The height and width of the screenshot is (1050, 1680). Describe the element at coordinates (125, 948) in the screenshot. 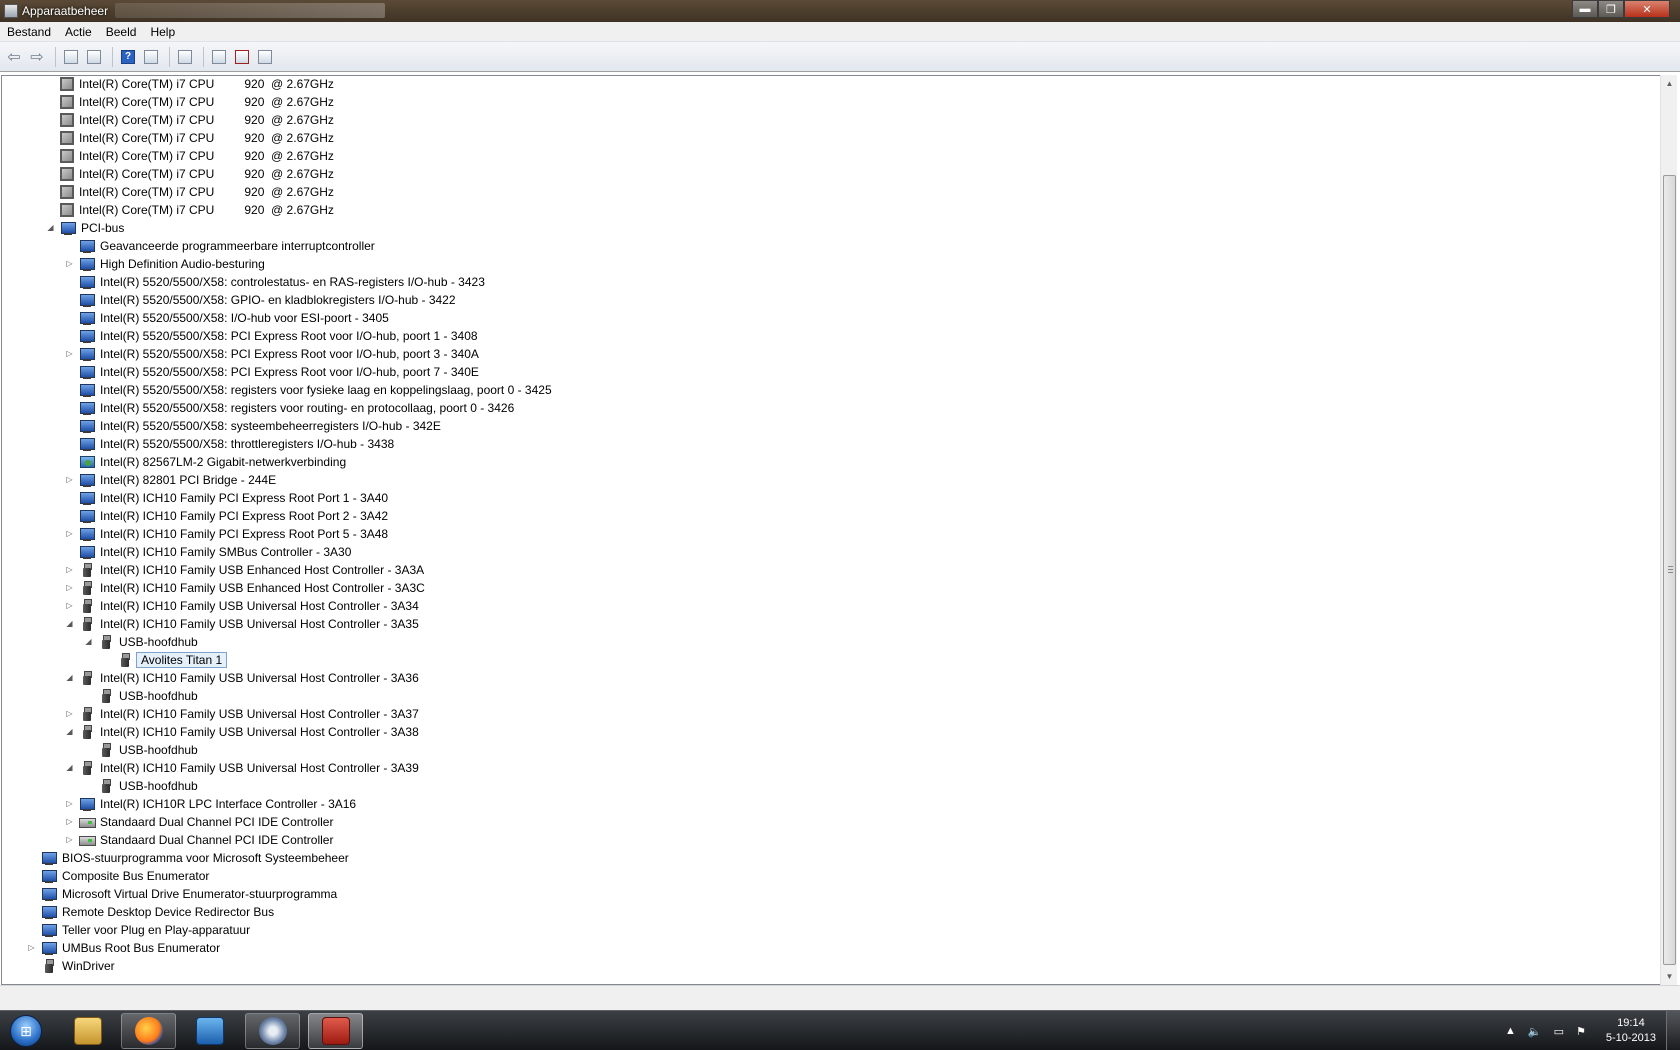

I see `tree-node: ▷ UMBus Root Bus Enumerator` at that location.